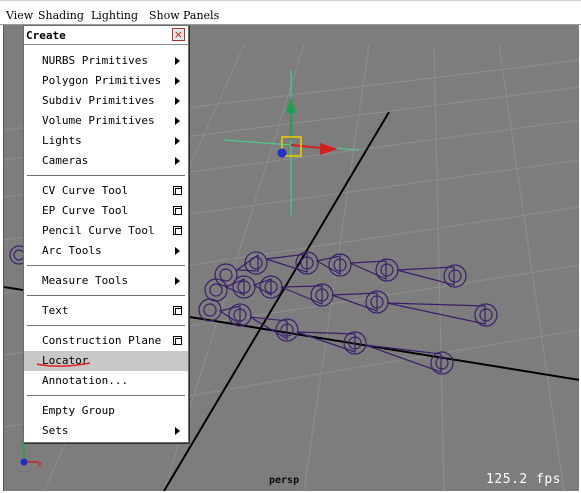 This screenshot has height=493, width=581. I want to click on menu-view: View, so click(19, 16).